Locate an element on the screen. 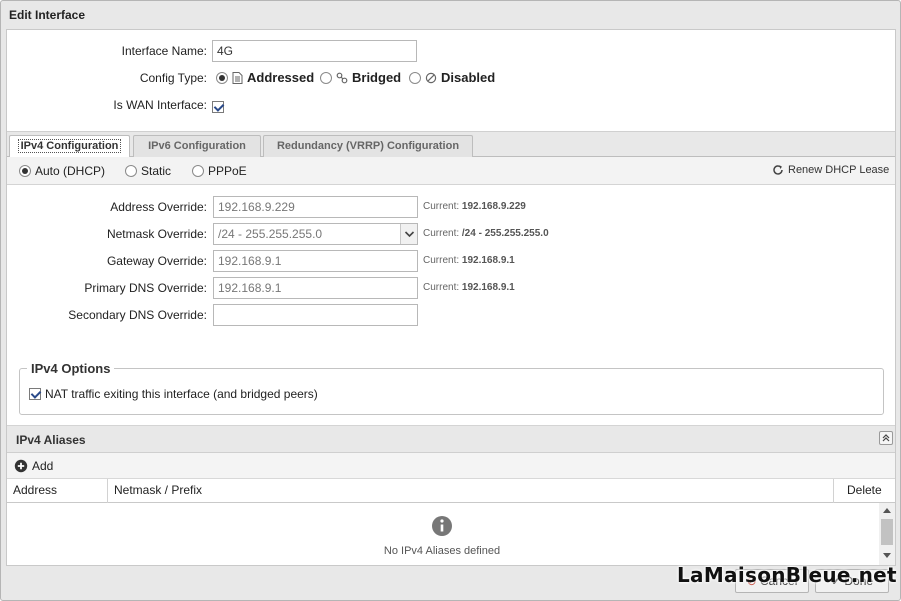  address-current: Current: 192.168.9.229 is located at coordinates (474, 206).